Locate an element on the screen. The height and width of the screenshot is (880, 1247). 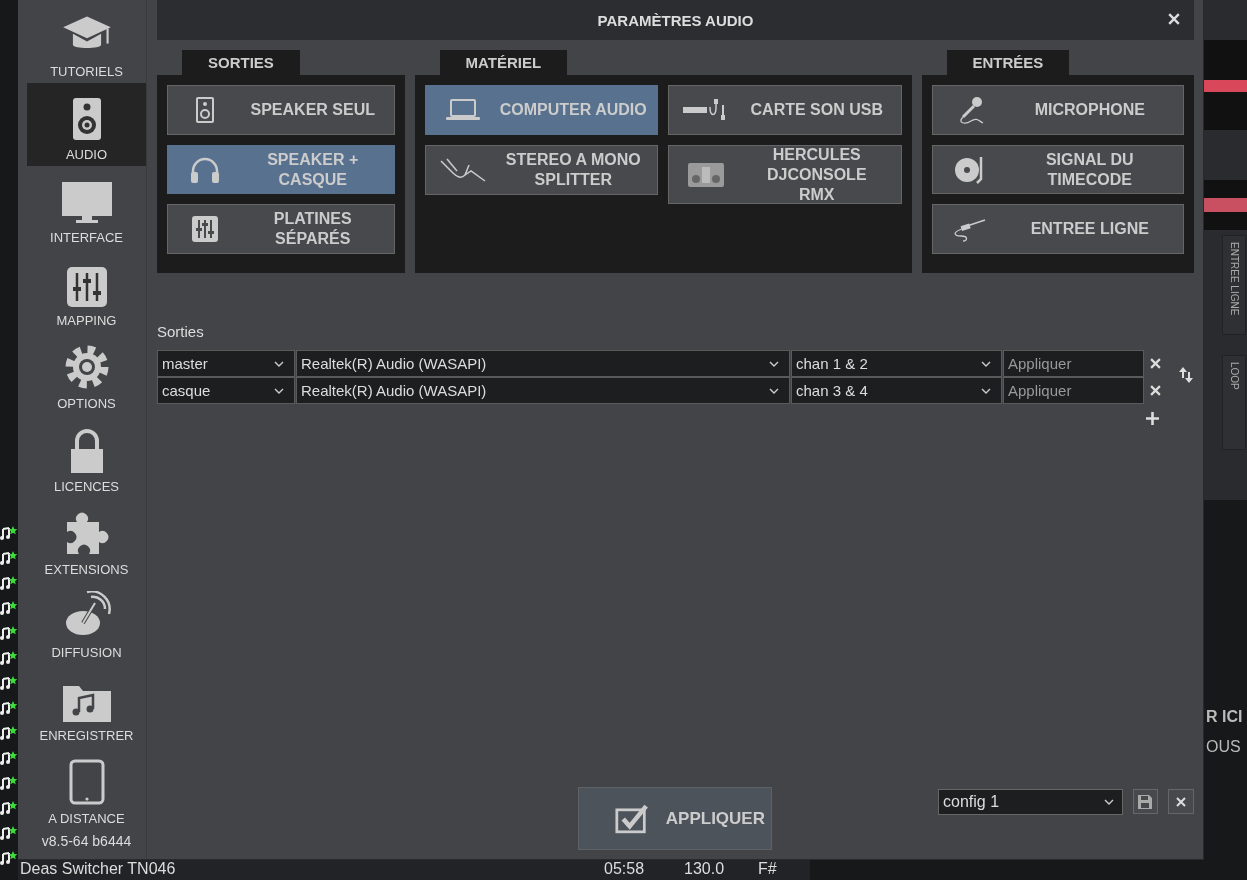
delete-button is located at coordinates (1181, 801).